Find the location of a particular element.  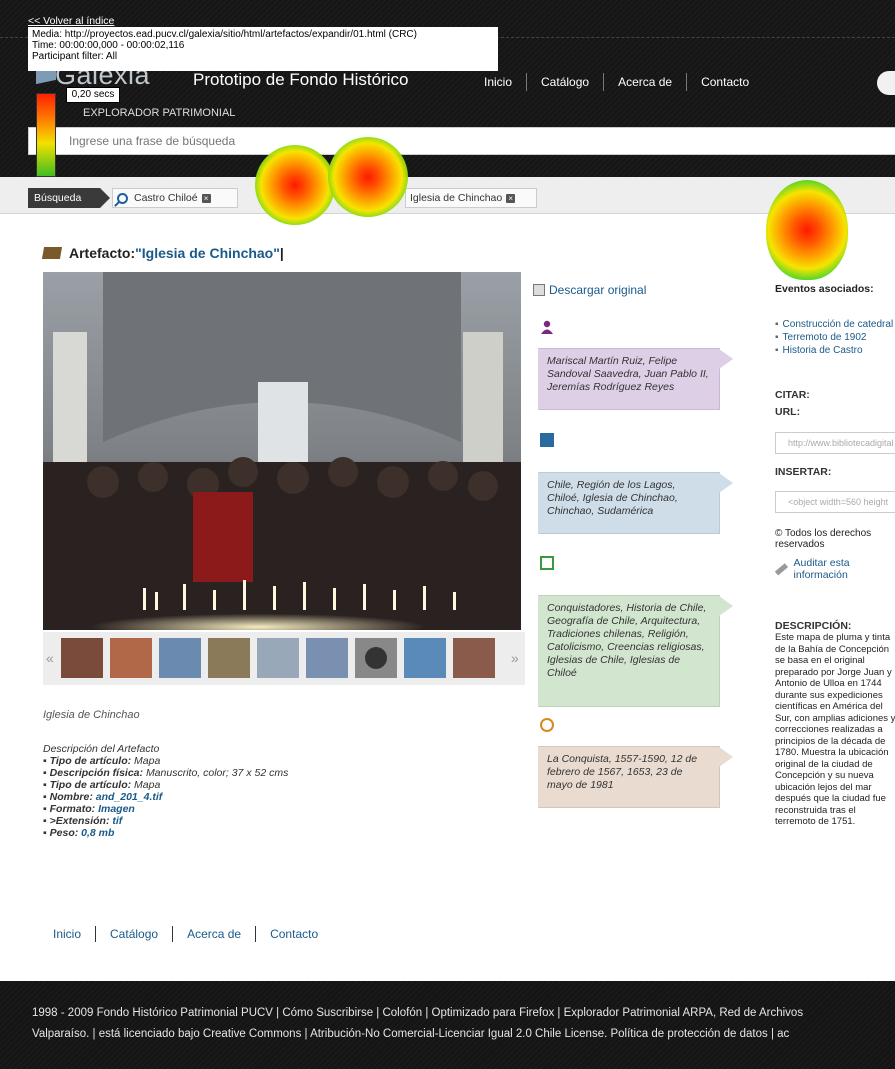

footer-nav-inicio: Inicio is located at coordinates (67, 934).